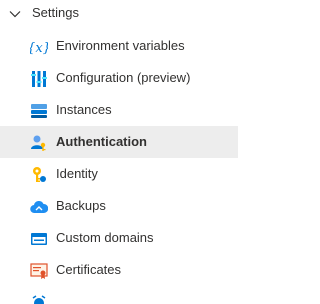  What do you see at coordinates (39, 79) in the screenshot?
I see `configuration-icon` at bounding box center [39, 79].